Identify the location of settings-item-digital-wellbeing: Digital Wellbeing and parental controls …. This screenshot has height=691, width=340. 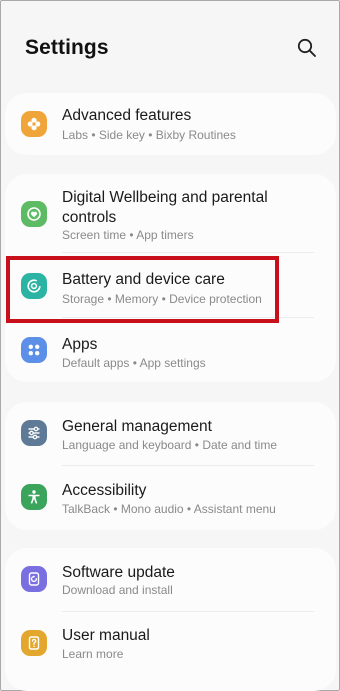
(170, 213).